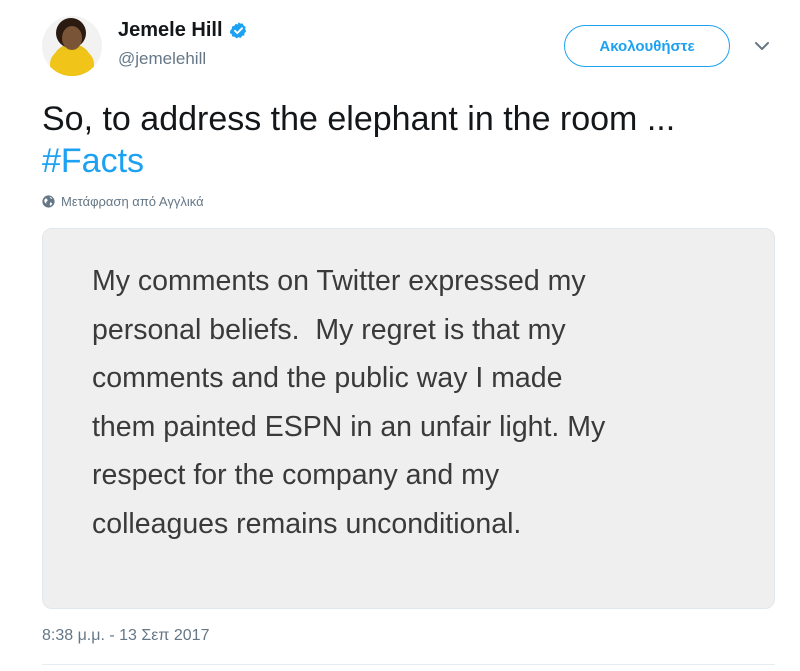 This screenshot has width=800, height=671. What do you see at coordinates (162, 59) in the screenshot?
I see `author-handle: @jemelehill` at bounding box center [162, 59].